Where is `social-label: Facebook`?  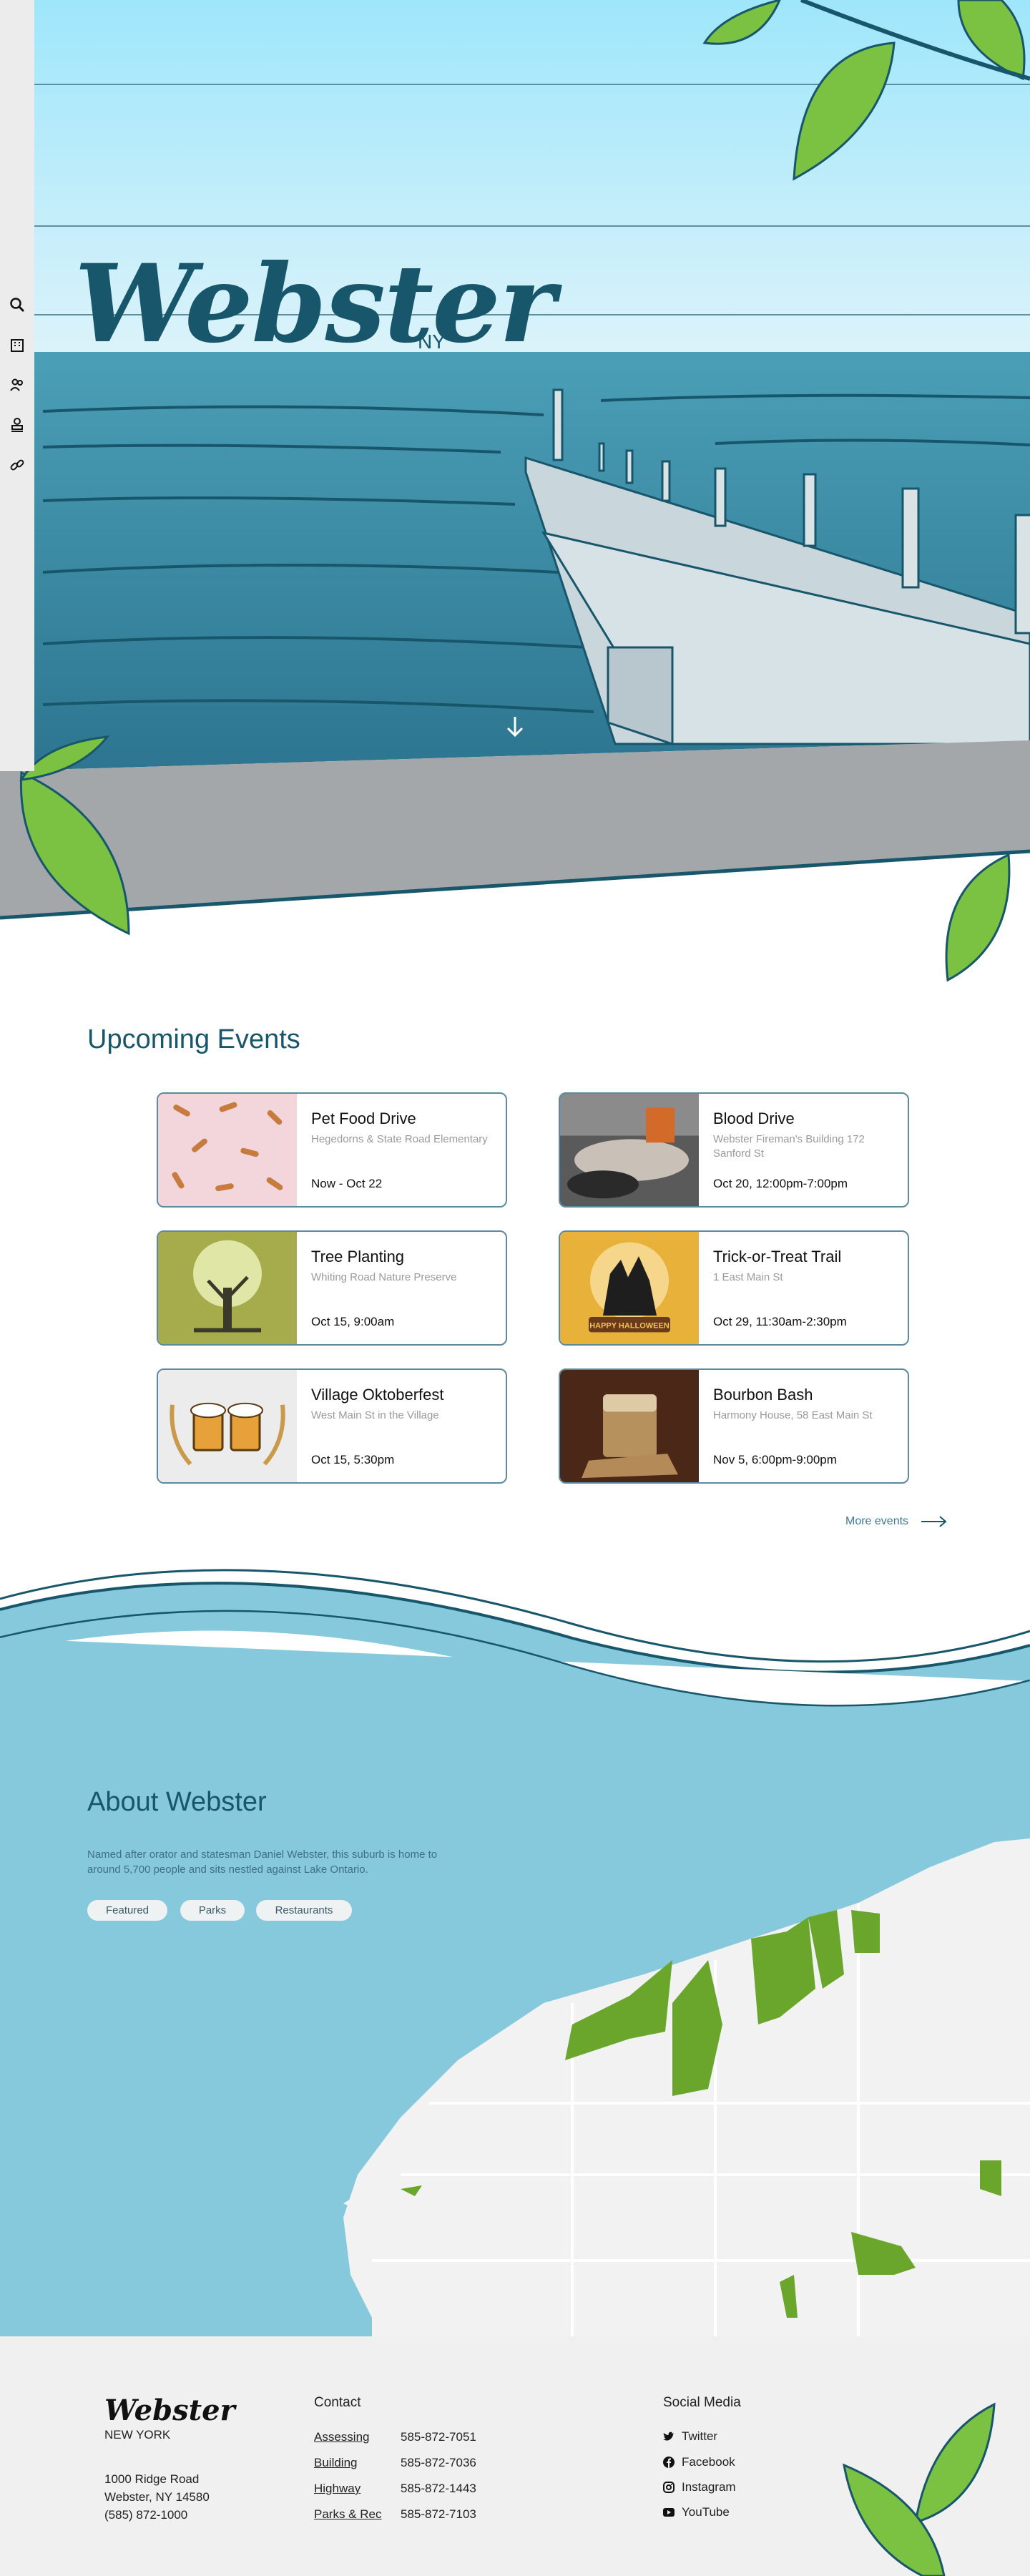 social-label: Facebook is located at coordinates (708, 2462).